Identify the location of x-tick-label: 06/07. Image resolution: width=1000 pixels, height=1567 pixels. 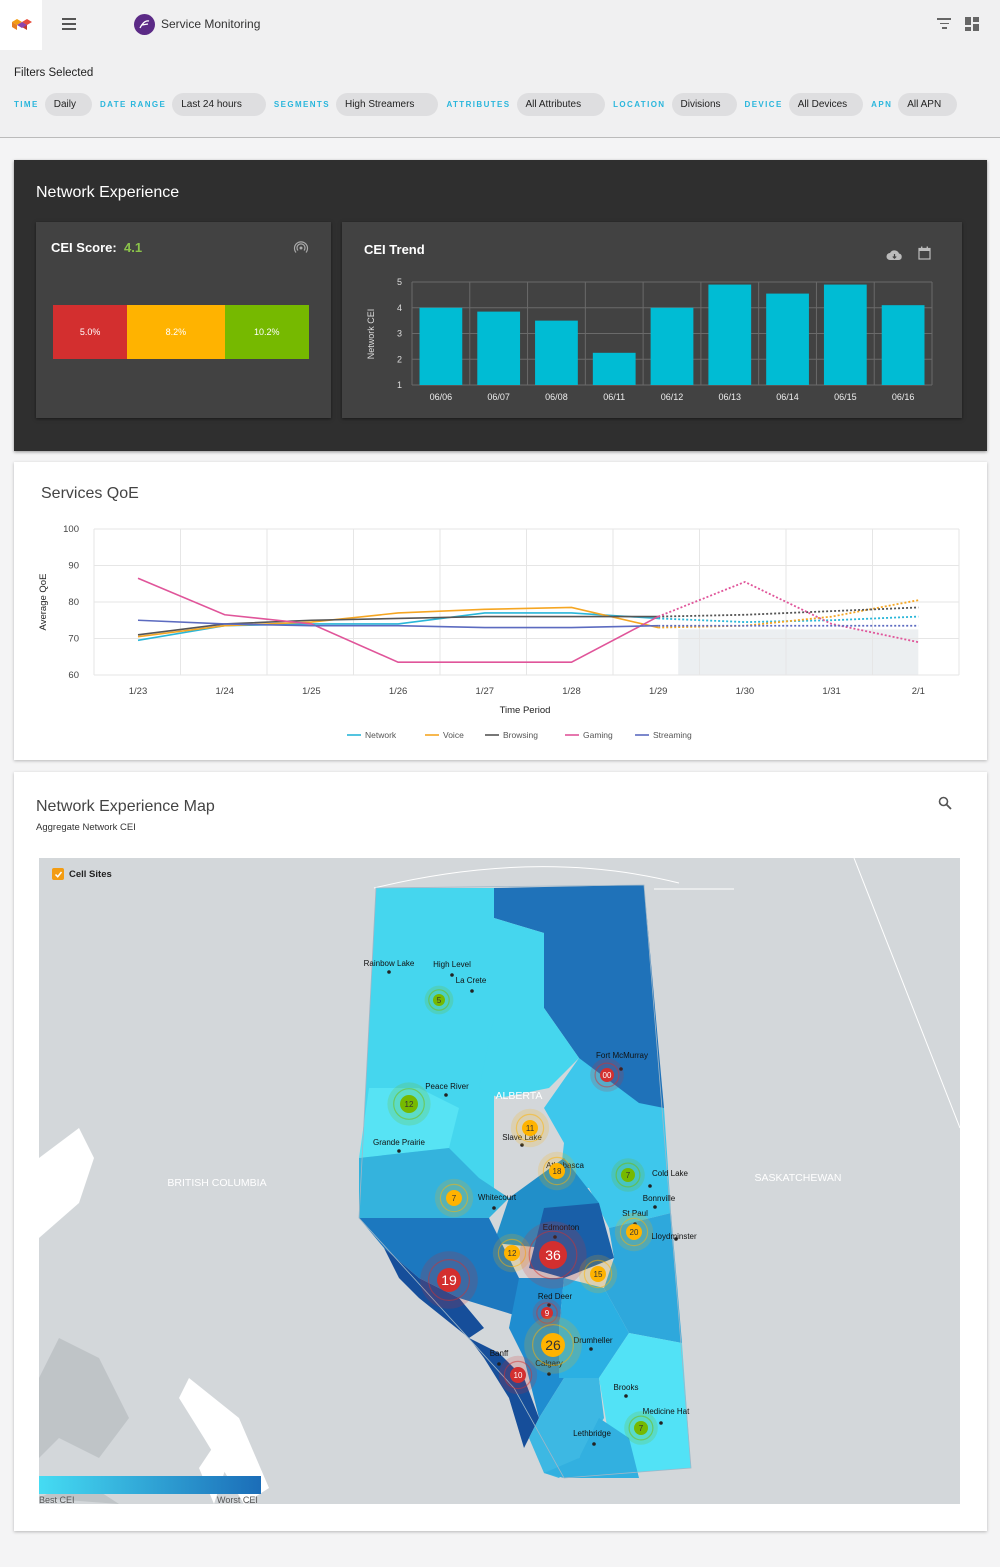
(498, 397).